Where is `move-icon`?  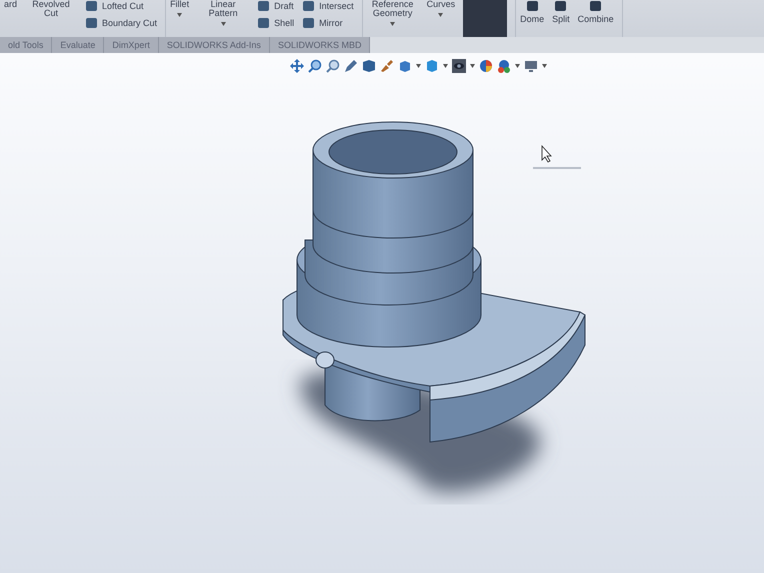
move-icon is located at coordinates (297, 66).